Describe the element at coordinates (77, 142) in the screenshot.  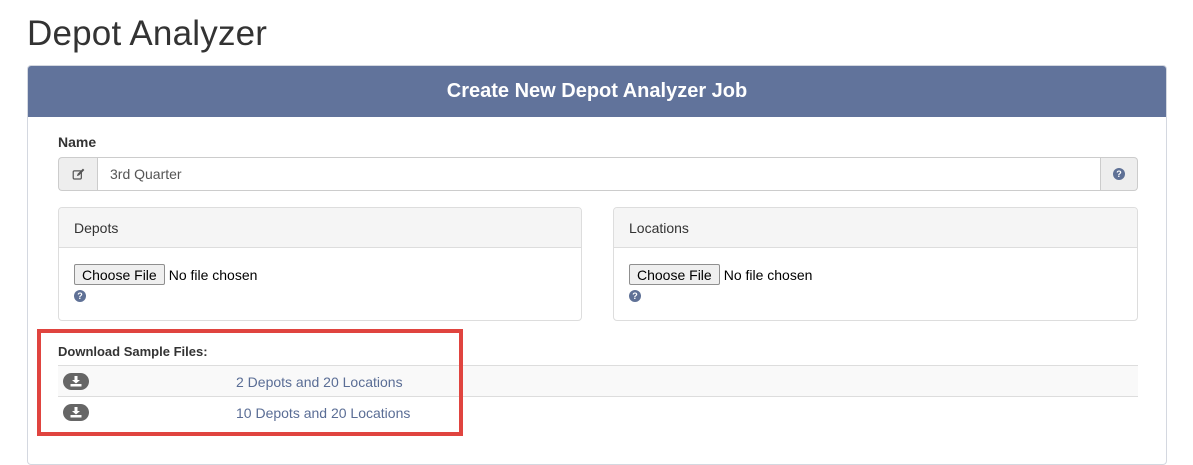
I see `name-label: Name` at that location.